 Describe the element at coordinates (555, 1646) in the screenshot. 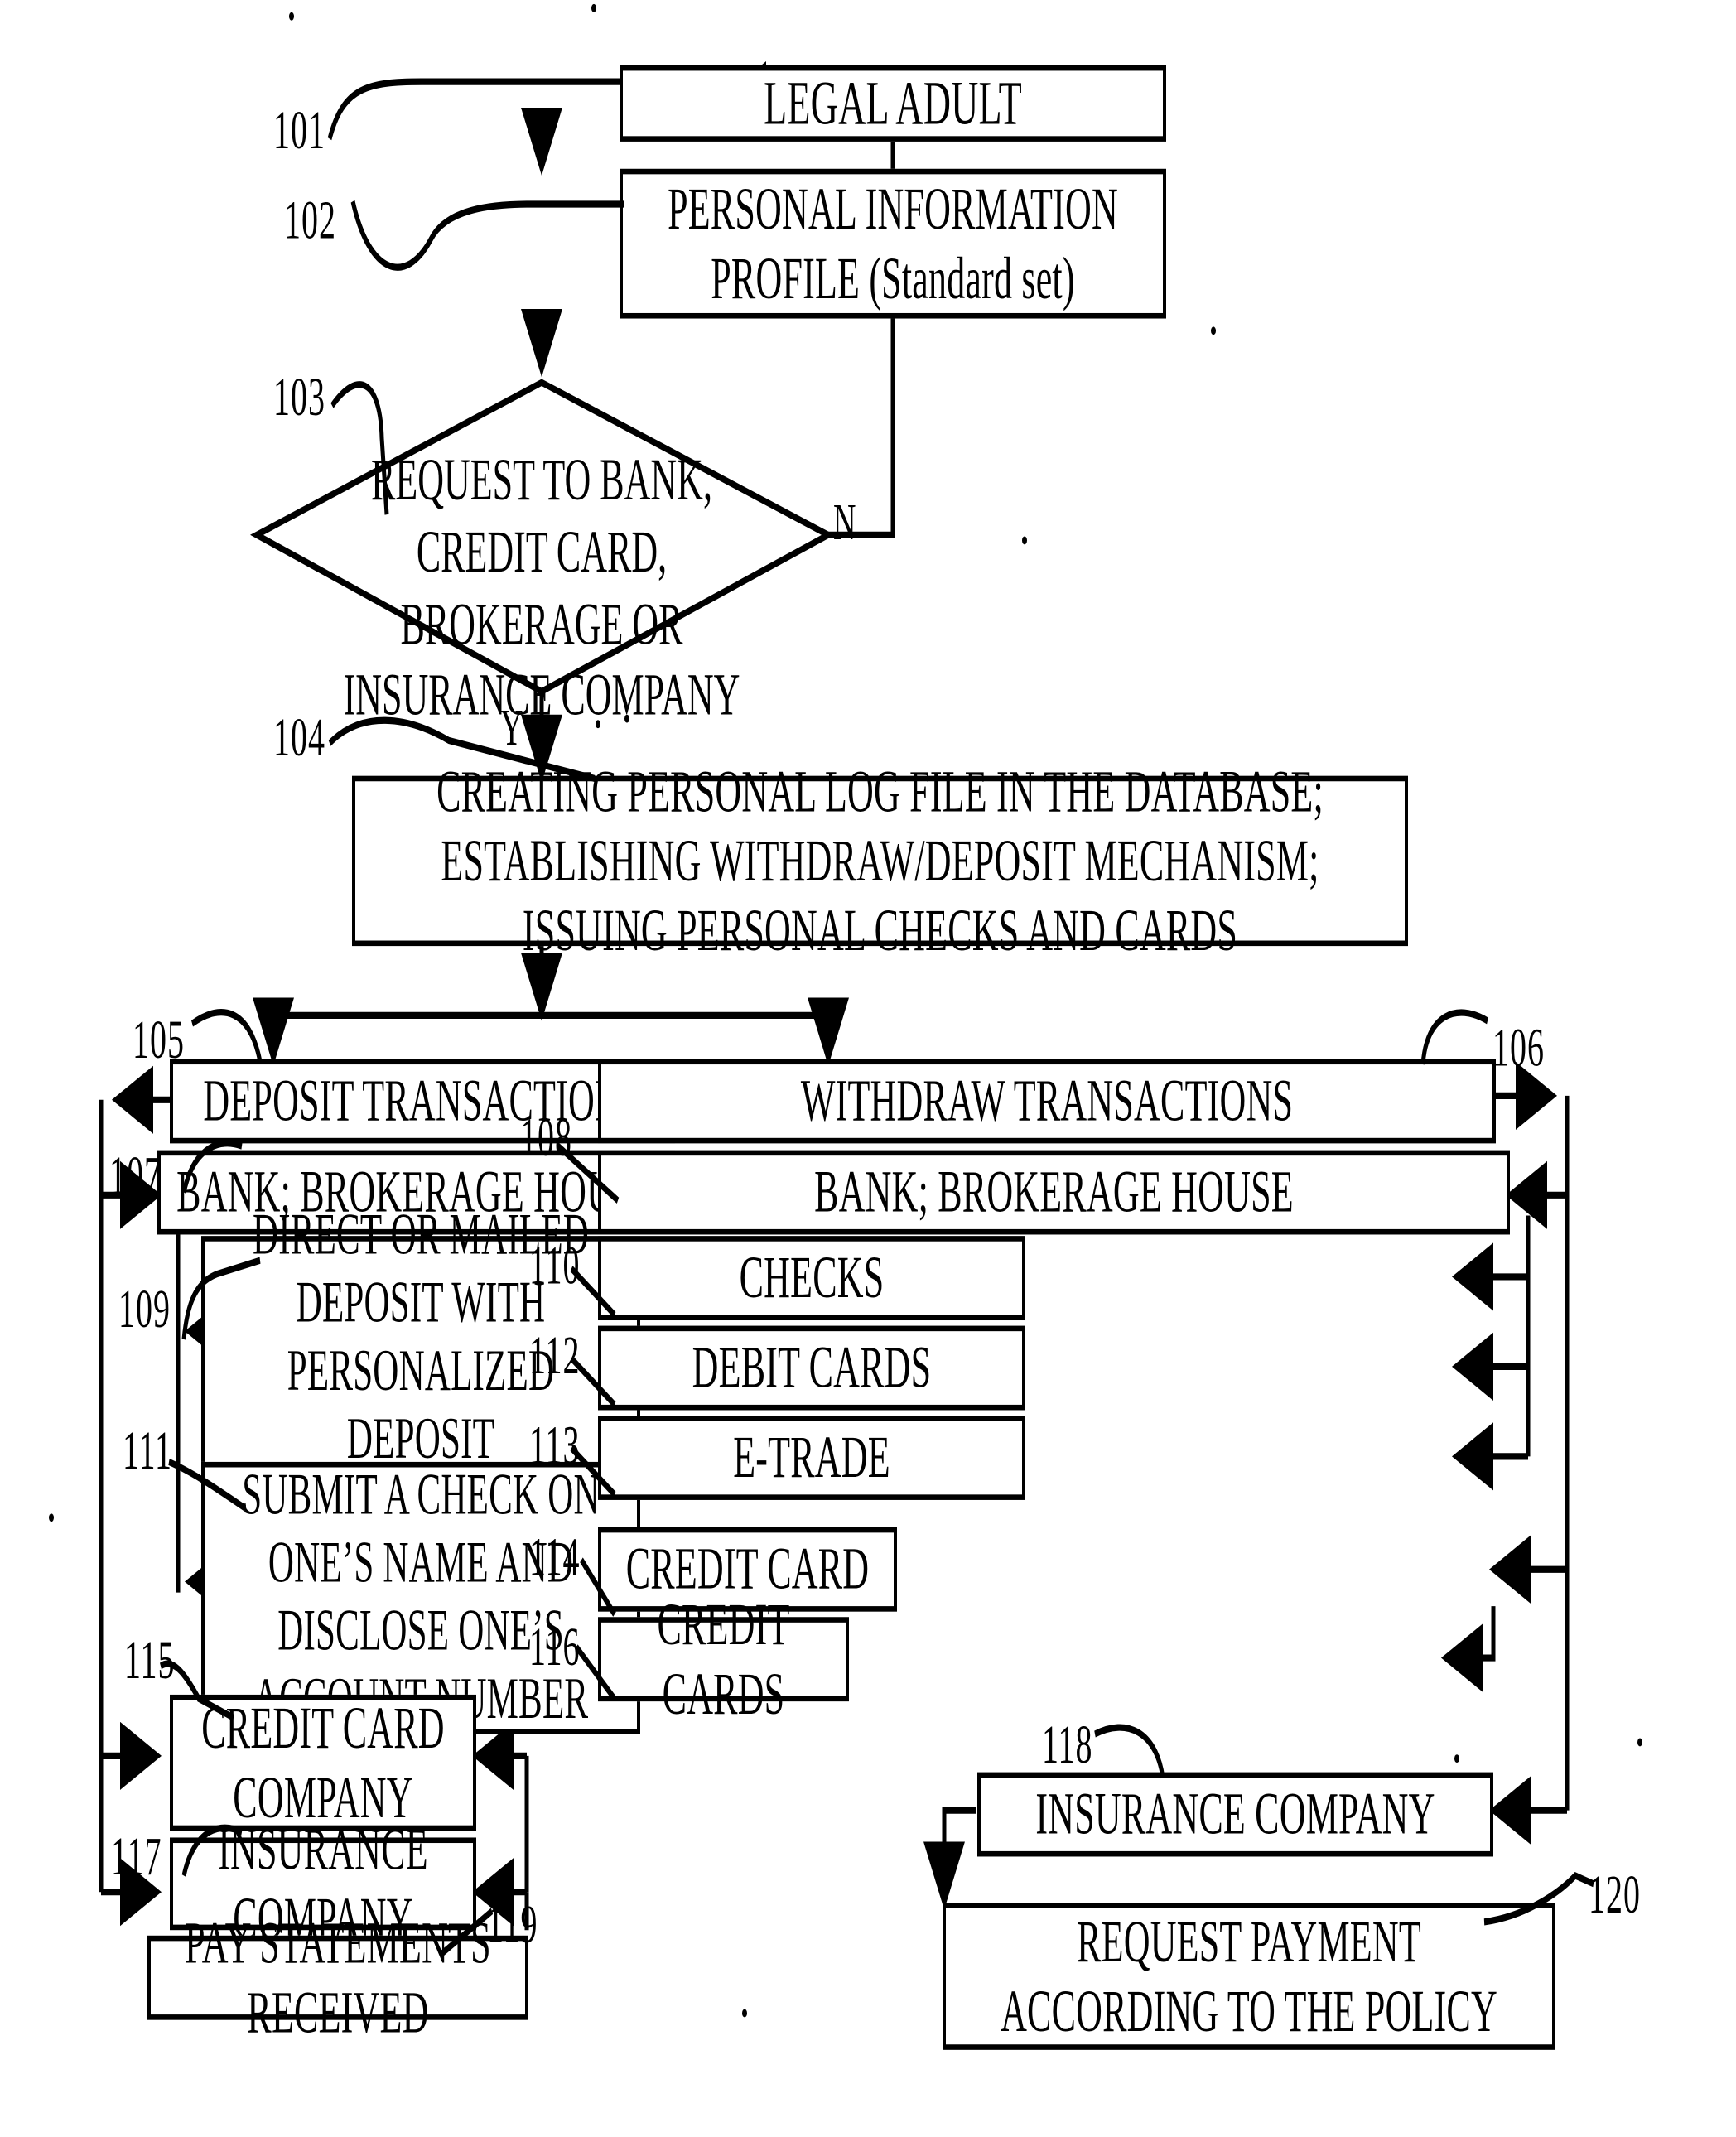

I see `ref-116: 116` at that location.